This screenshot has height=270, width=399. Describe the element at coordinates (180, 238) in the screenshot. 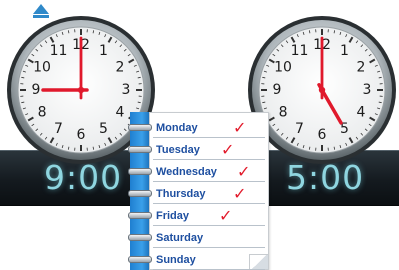

I see `weekday-label: Saturday` at that location.